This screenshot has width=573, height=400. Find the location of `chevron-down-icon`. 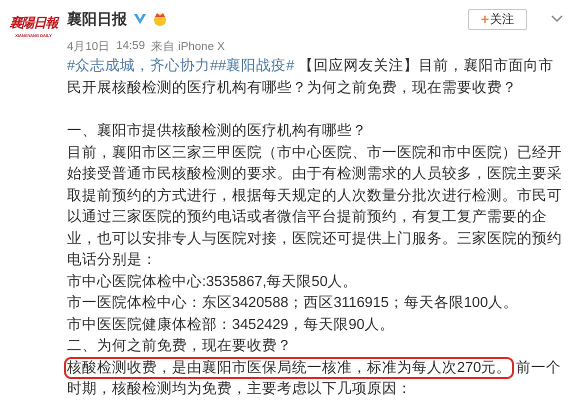

chevron-down-icon is located at coordinates (557, 19).